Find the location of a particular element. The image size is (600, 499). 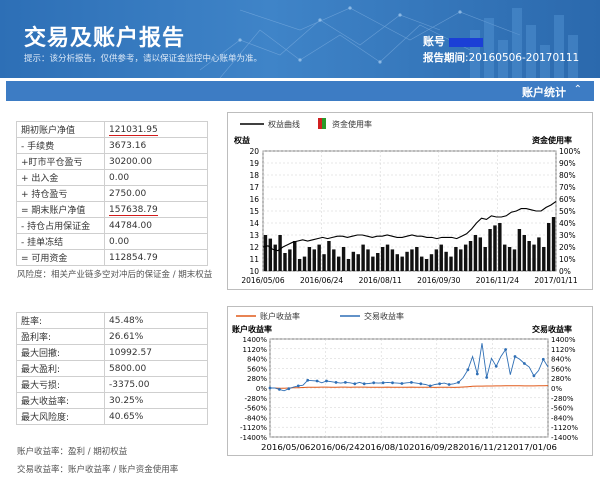

table-row: 期初账户净值 121031.95 is located at coordinates (112, 129).